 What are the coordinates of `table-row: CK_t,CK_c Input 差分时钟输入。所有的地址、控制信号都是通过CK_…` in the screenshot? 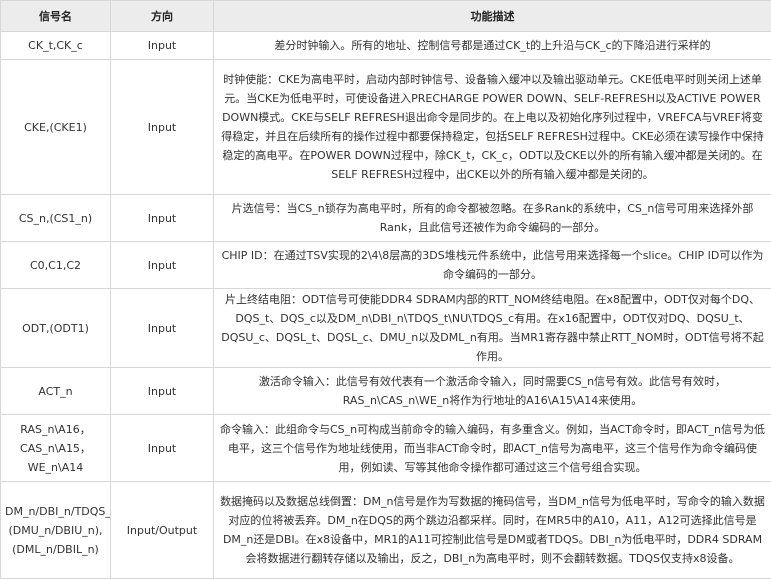 It's located at (385, 45).